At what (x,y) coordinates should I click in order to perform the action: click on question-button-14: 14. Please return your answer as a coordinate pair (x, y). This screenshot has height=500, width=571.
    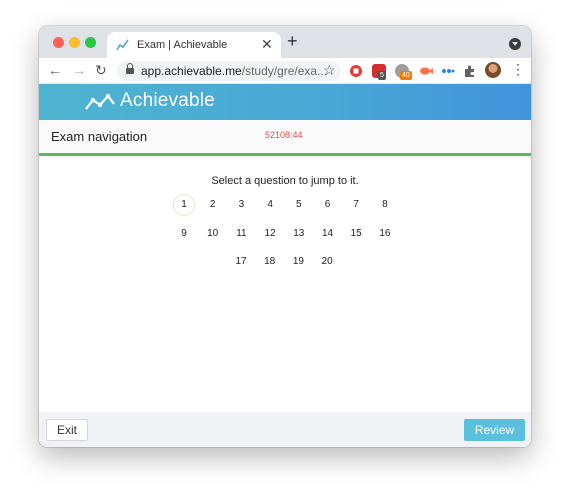
    Looking at the image, I should click on (328, 234).